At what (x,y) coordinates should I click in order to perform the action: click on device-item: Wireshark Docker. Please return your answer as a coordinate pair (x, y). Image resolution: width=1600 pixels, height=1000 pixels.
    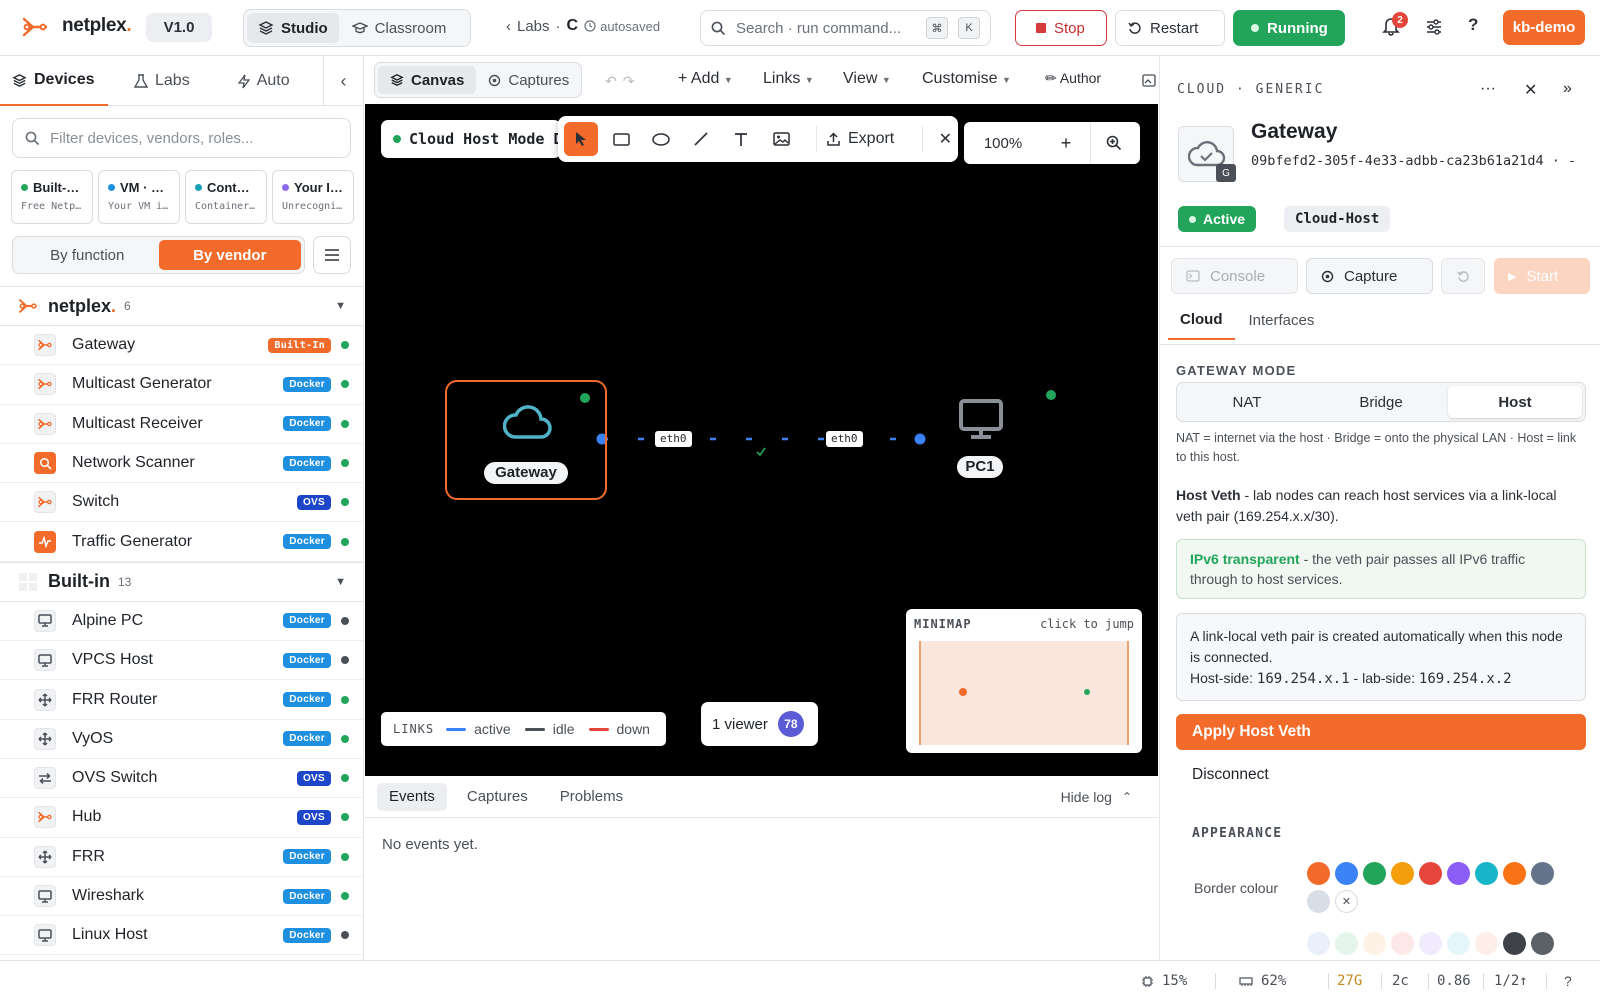
    Looking at the image, I should click on (181, 897).